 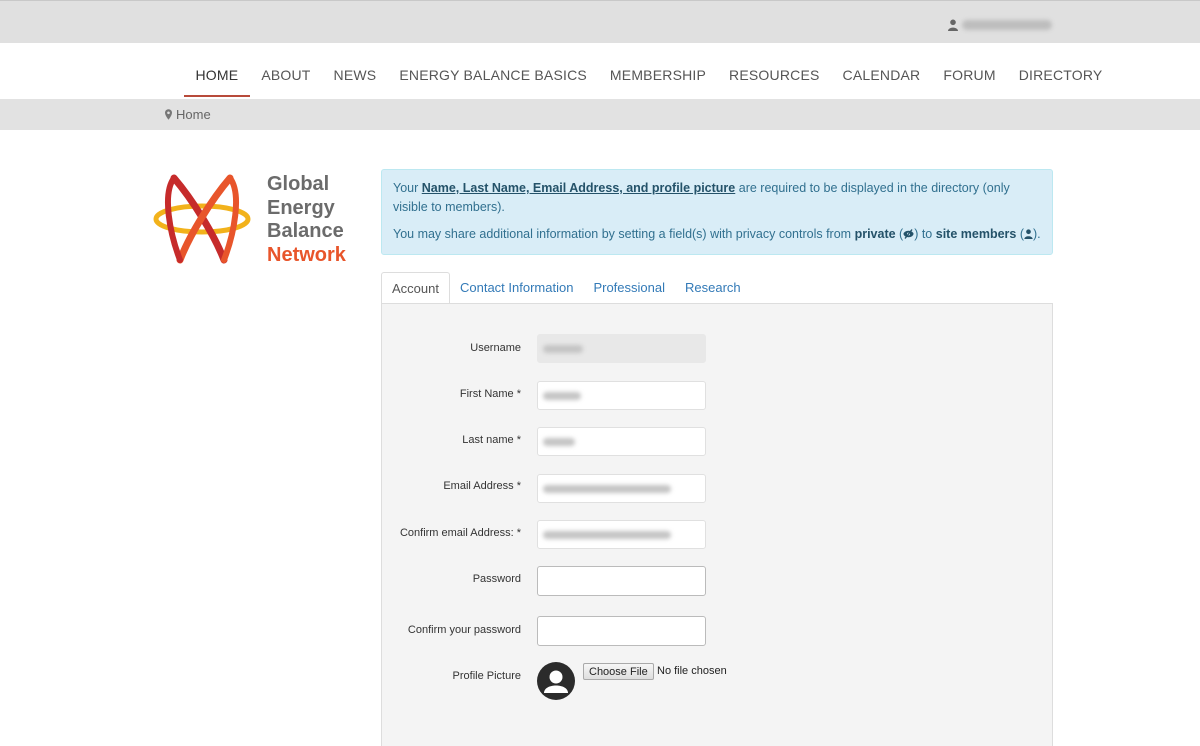 What do you see at coordinates (621, 395) in the screenshot?
I see `first-name-field` at bounding box center [621, 395].